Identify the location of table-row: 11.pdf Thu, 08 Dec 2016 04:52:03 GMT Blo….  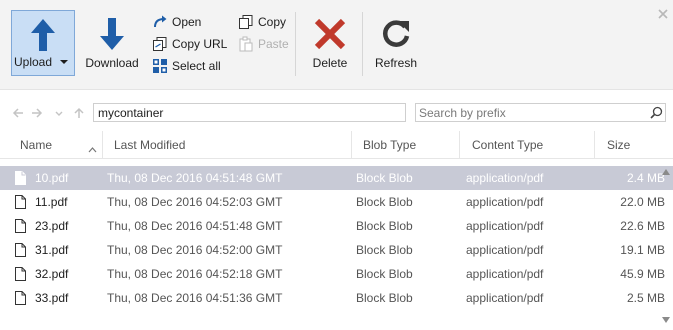
(336, 202).